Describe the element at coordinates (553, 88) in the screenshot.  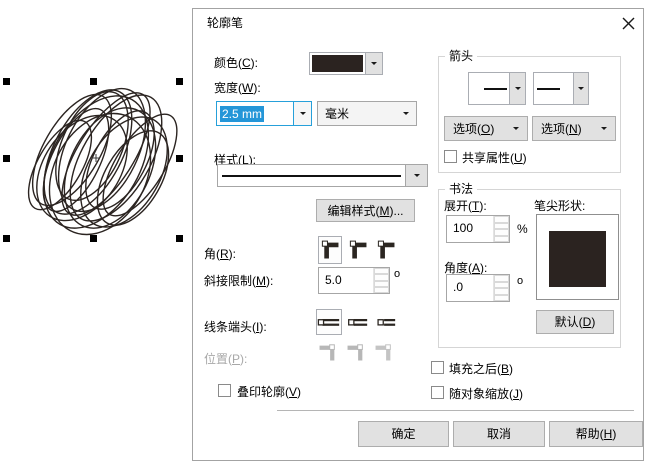
I see `end-arrow-preview` at that location.